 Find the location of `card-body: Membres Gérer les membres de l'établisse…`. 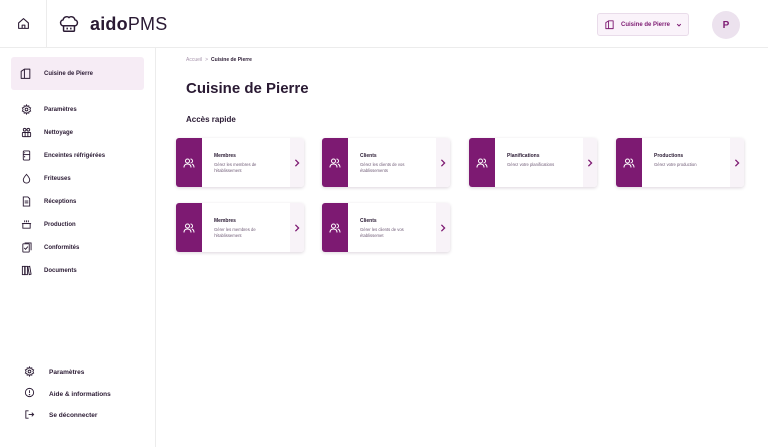

card-body: Membres Gérer les membres de l'établisse… is located at coordinates (246, 227).